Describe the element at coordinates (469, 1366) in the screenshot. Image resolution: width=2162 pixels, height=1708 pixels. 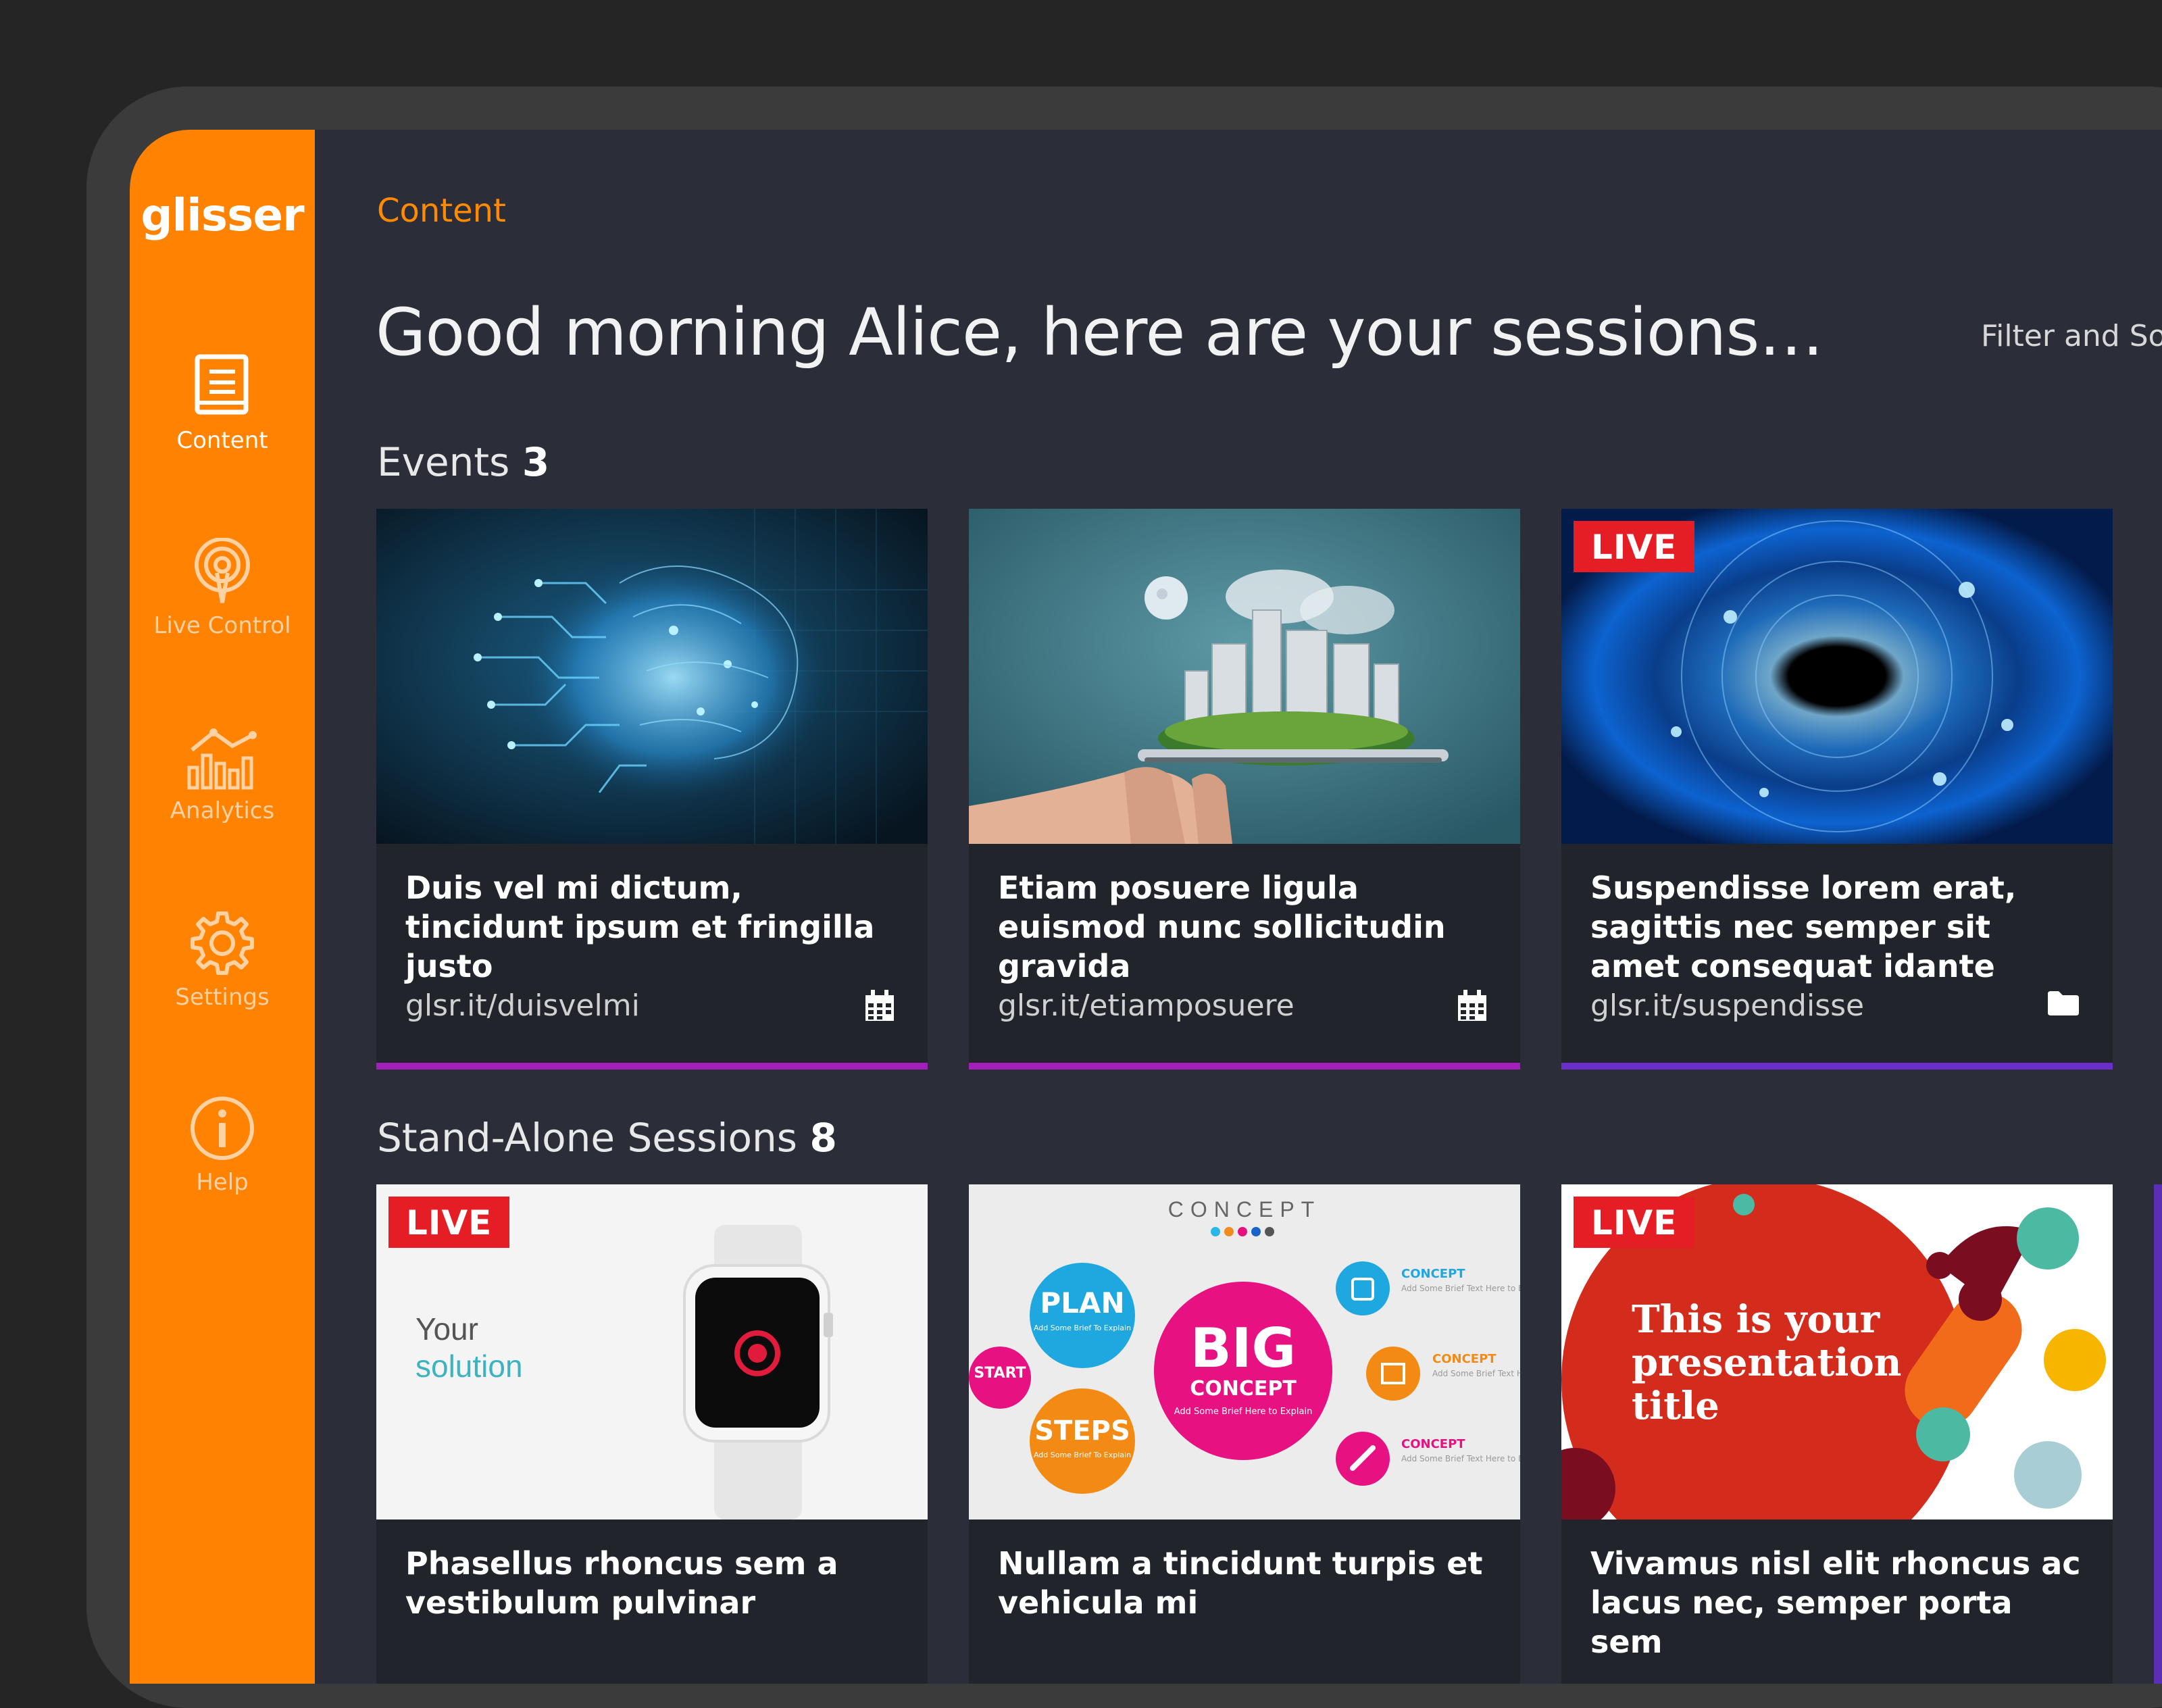
I see `thumb-text-solution: solution` at that location.